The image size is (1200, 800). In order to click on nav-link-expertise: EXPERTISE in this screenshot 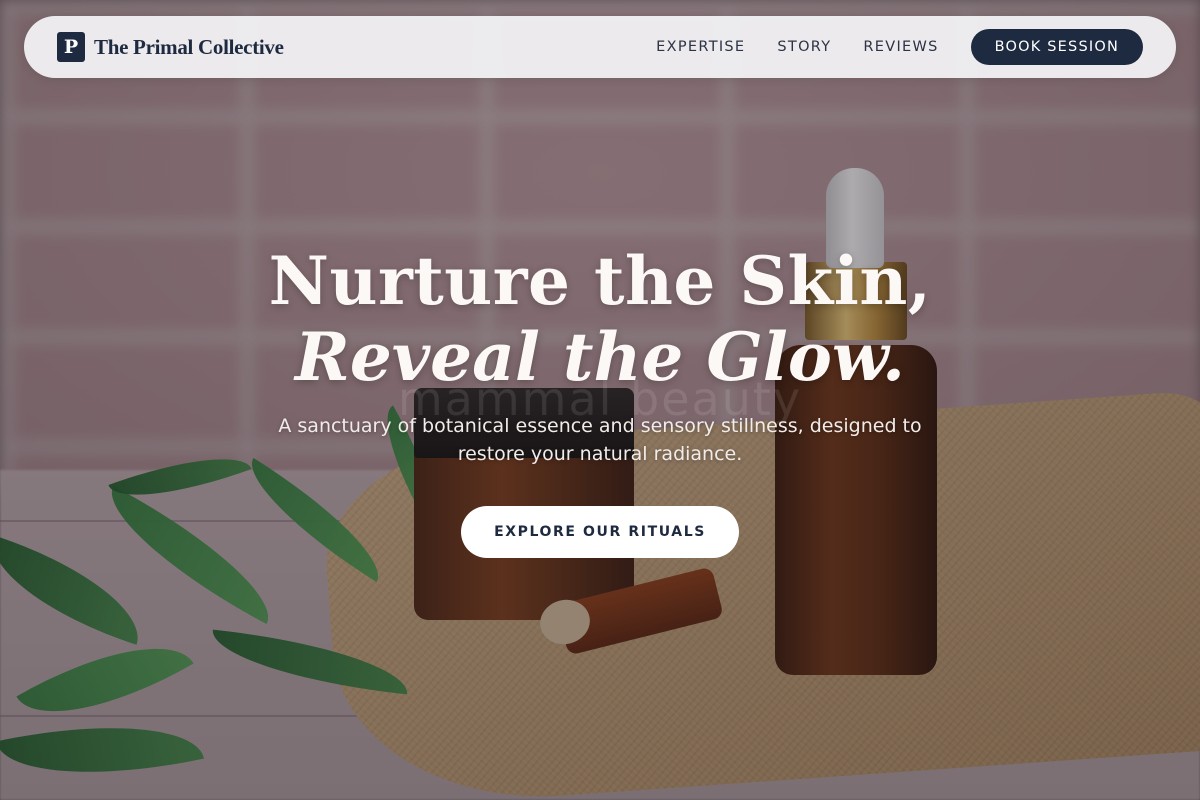, I will do `click(700, 47)`.